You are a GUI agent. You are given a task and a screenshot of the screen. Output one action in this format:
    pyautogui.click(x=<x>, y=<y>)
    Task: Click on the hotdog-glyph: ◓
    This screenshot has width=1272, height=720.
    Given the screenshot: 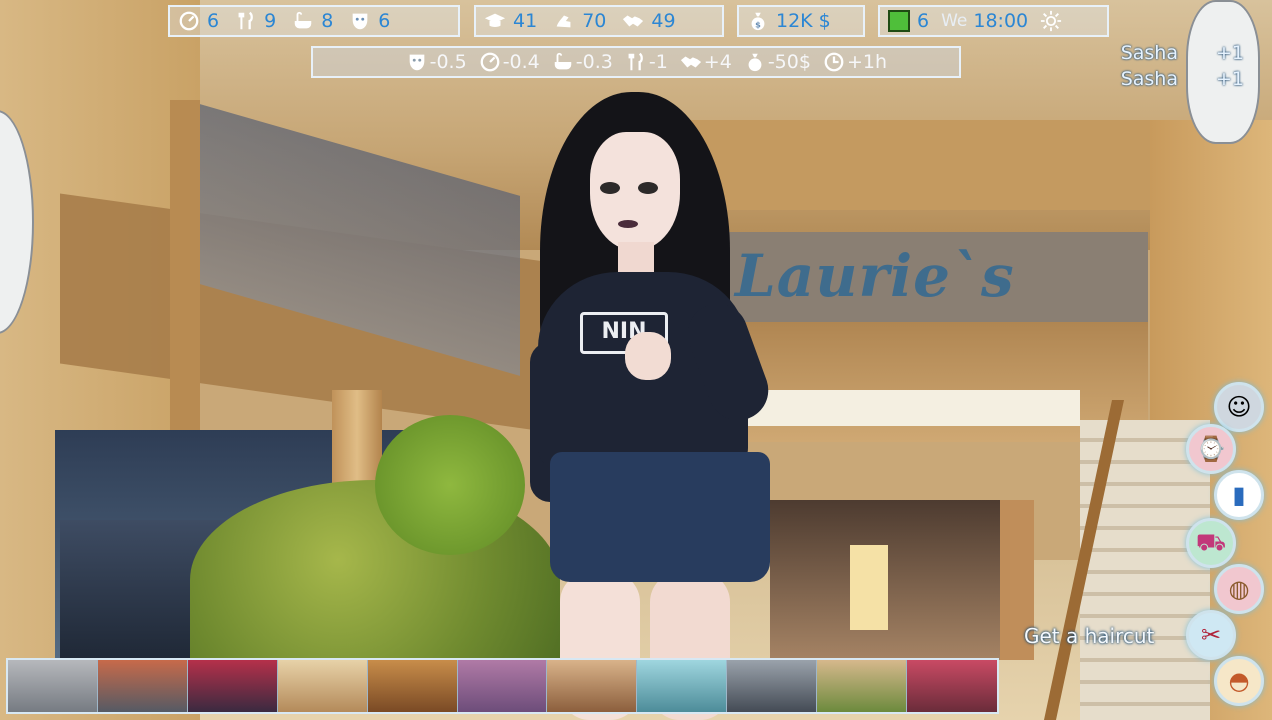 What is the action you would take?
    pyautogui.click(x=1239, y=681)
    